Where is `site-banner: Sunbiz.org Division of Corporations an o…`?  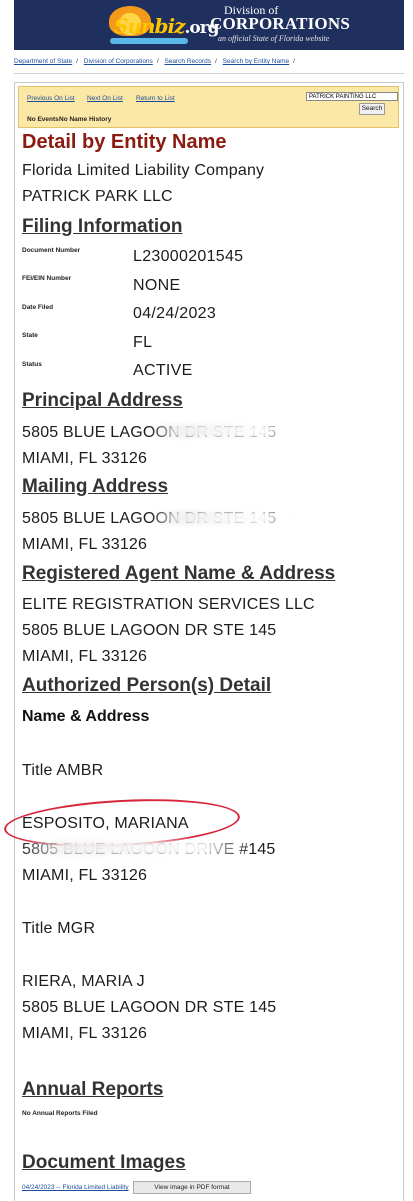 site-banner: Sunbiz.org Division of Corporations an o… is located at coordinates (209, 25).